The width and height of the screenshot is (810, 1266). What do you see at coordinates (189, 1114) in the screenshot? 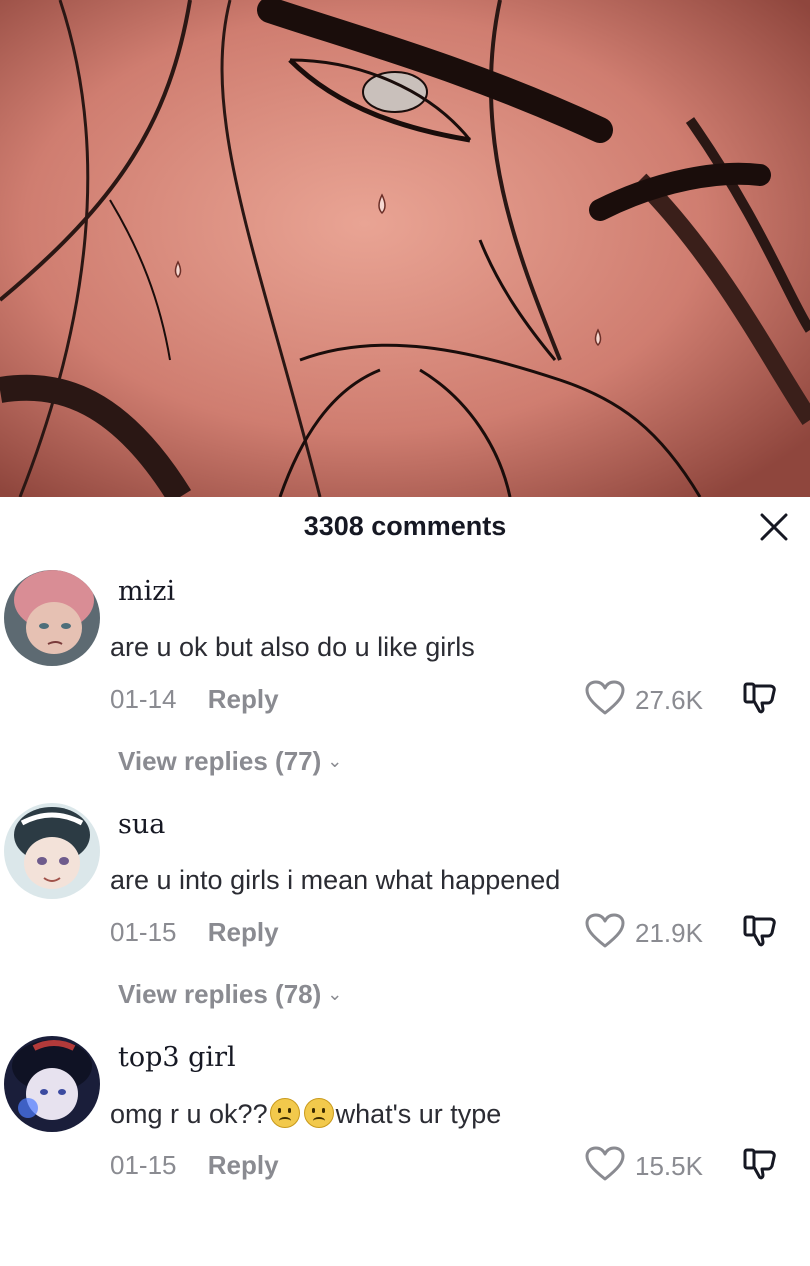
I see `comment-text-part: omg r u ok??` at bounding box center [189, 1114].